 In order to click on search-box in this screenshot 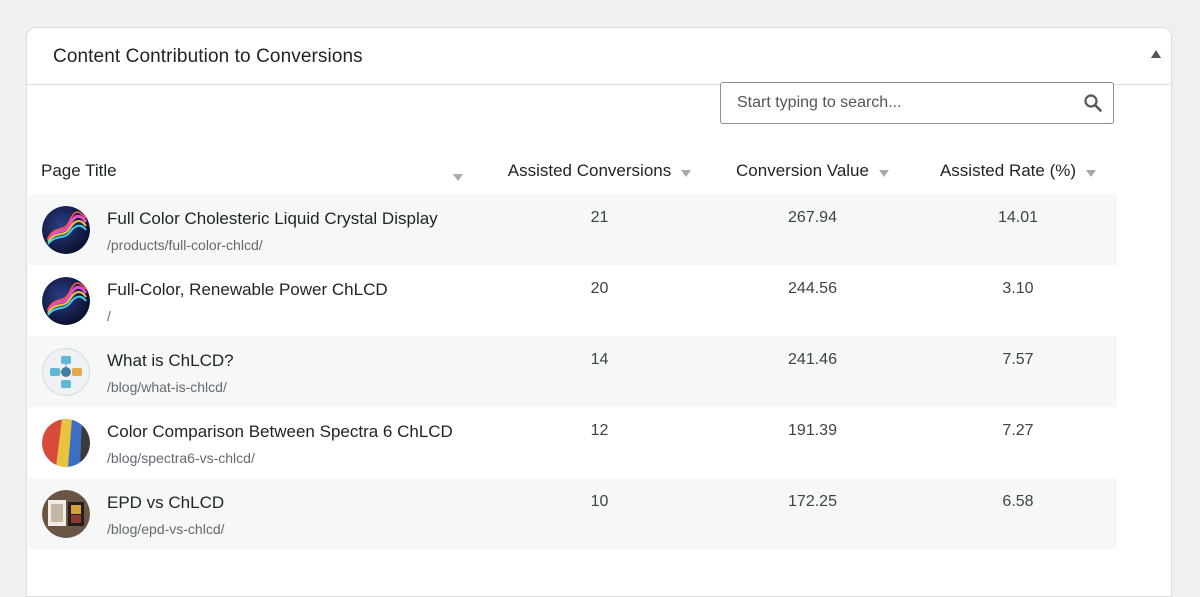, I will do `click(917, 103)`.